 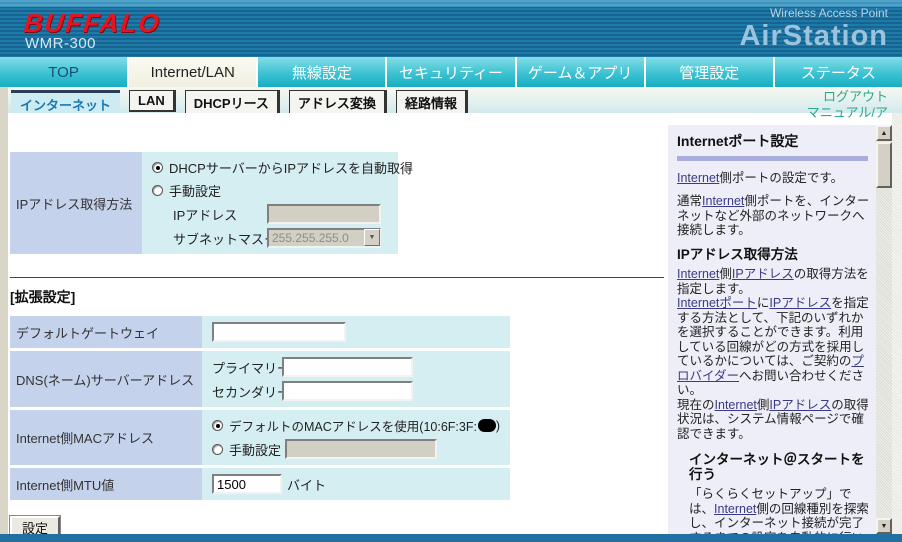 What do you see at coordinates (361, 449) in the screenshot?
I see `mac-manual-input` at bounding box center [361, 449].